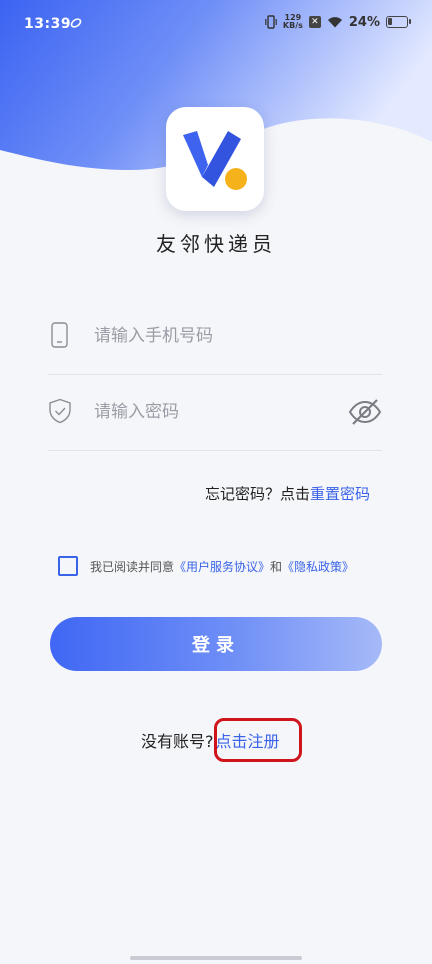  I want to click on sync-icon, so click(76, 23).